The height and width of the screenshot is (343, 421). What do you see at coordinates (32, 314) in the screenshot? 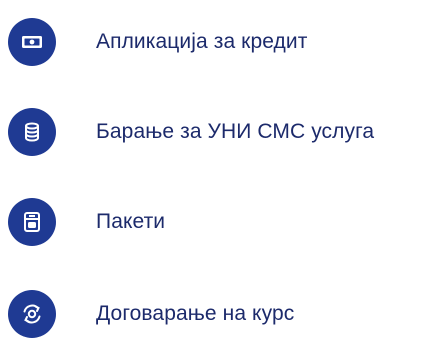
I see `currency-exchange-icon` at bounding box center [32, 314].